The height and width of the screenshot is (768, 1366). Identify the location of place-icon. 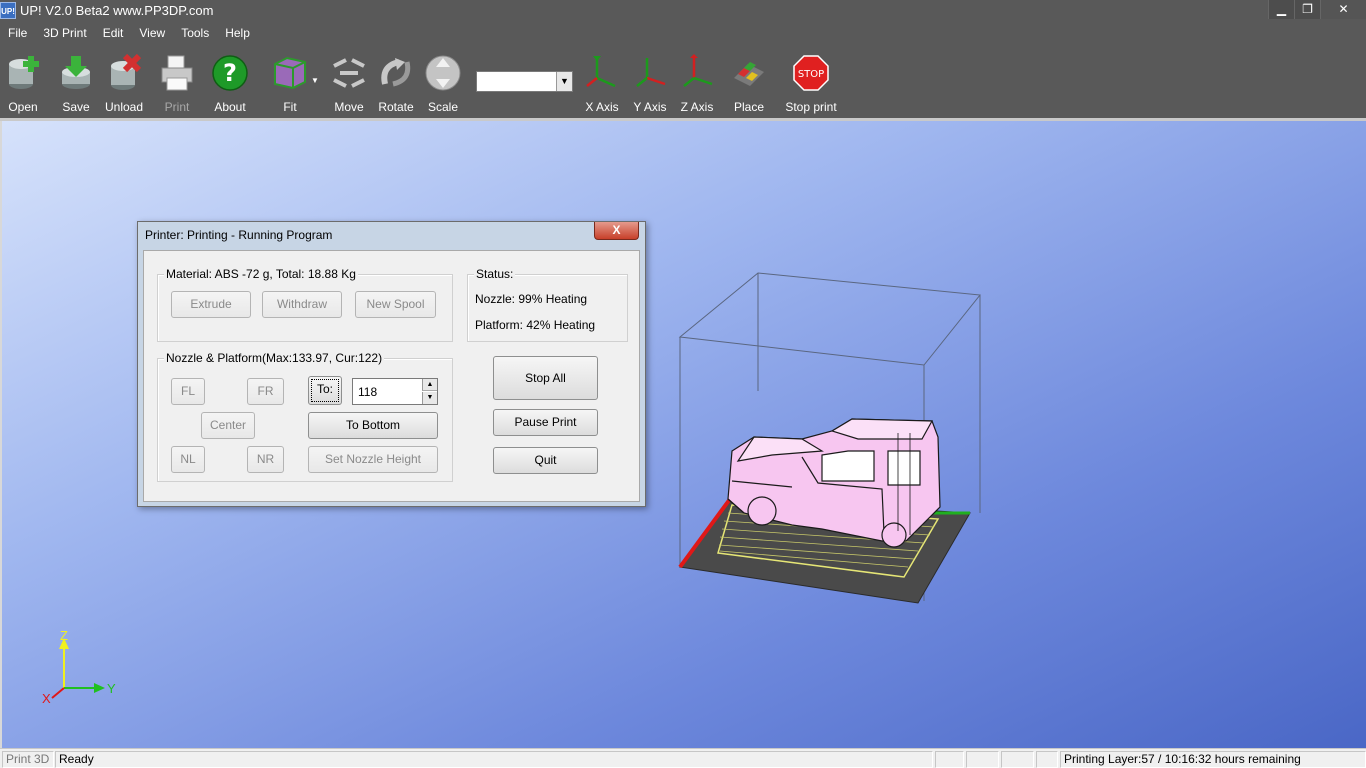
(749, 74).